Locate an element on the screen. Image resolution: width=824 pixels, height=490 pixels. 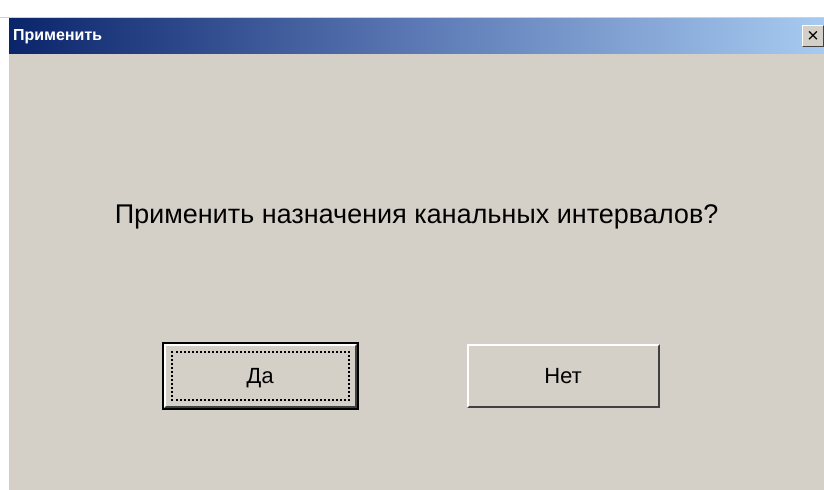
message-text: Применить назначения канальных интервалов? is located at coordinates (417, 214).